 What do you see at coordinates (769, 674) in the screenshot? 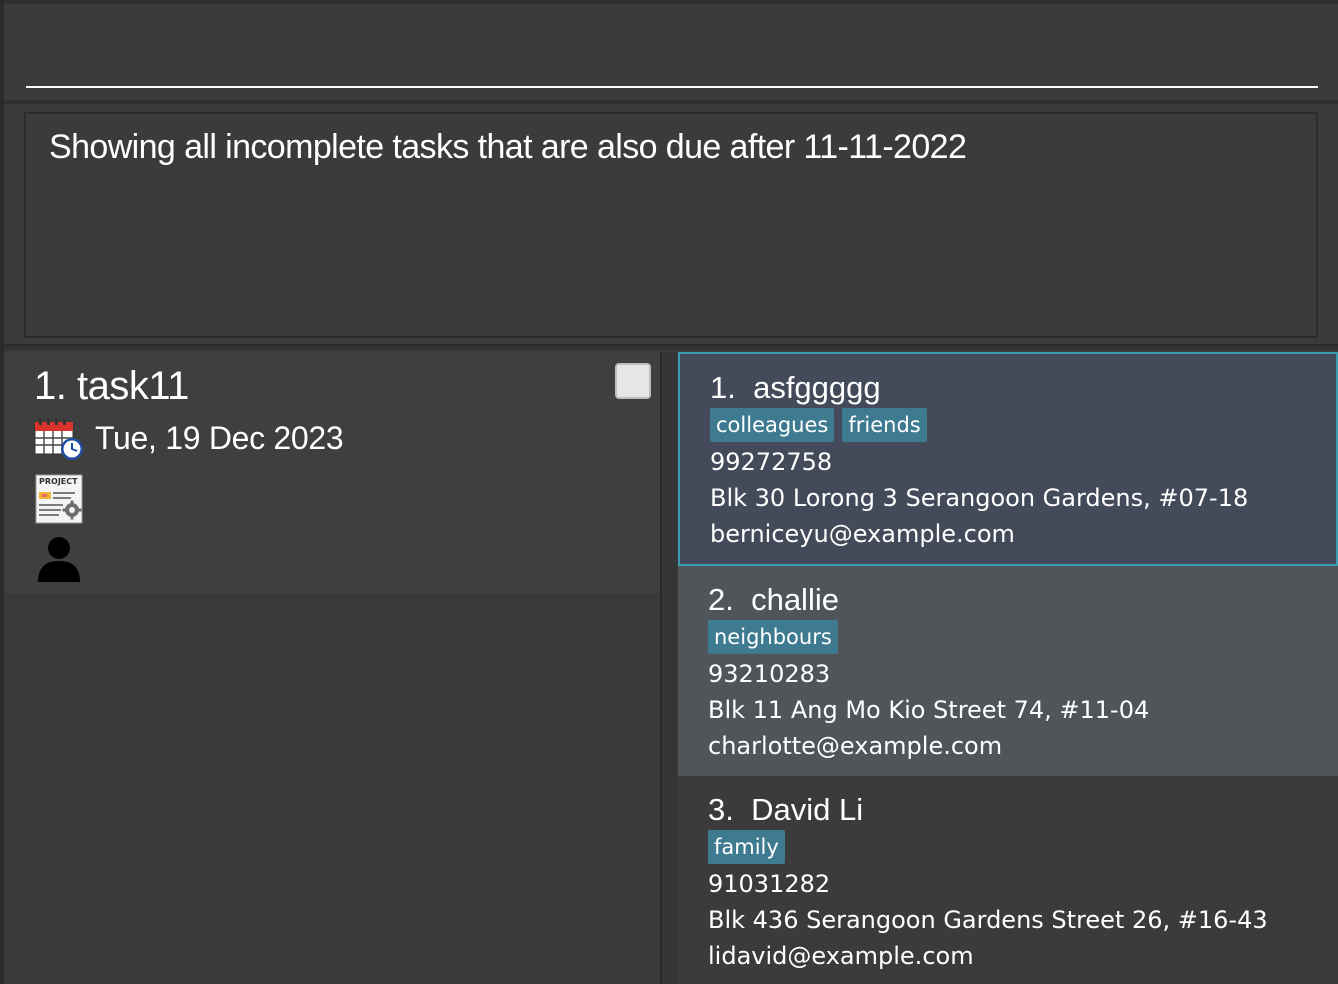
I see `person-phone: 93210283` at bounding box center [769, 674].